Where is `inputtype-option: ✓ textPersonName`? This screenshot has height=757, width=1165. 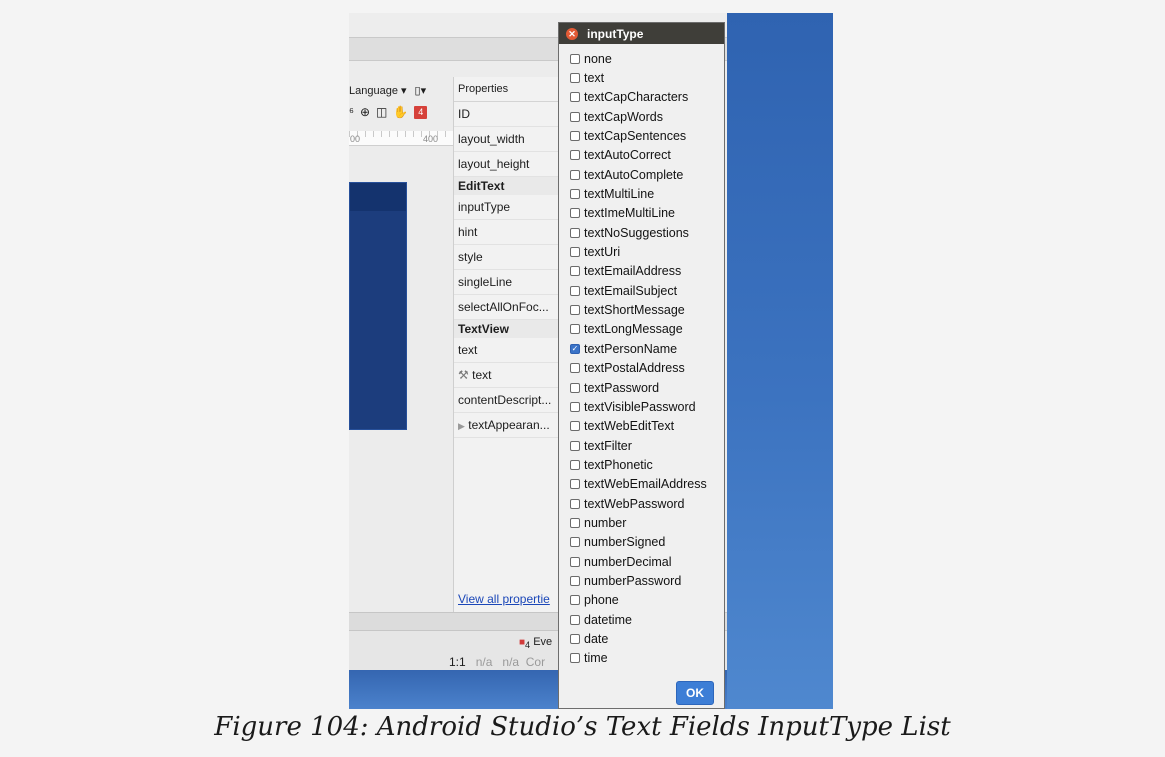 inputtype-option: ✓ textPersonName is located at coordinates (647, 348).